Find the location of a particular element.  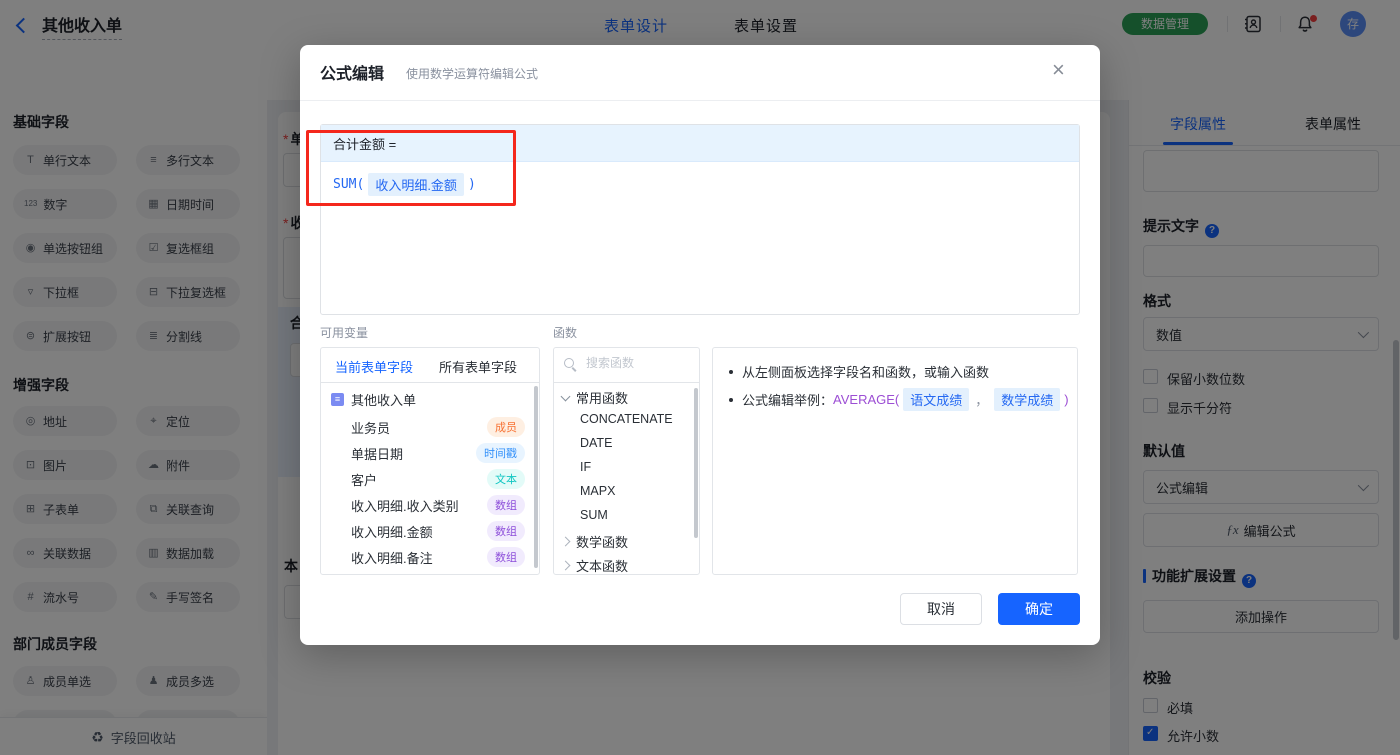

variables-tabs: 当前表单字段 所有表单字段 is located at coordinates (430, 365).